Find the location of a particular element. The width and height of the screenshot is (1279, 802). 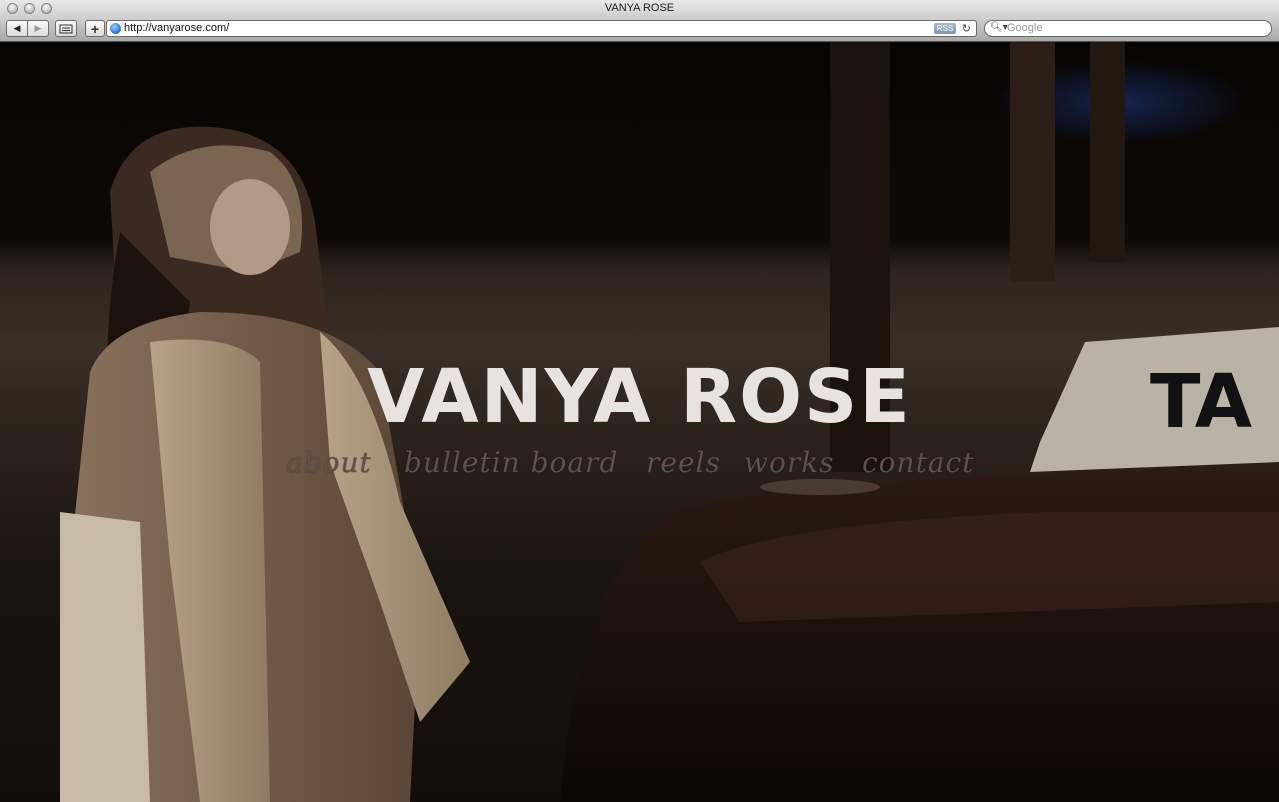

back-arrow-icon: ◀ is located at coordinates (17, 28).